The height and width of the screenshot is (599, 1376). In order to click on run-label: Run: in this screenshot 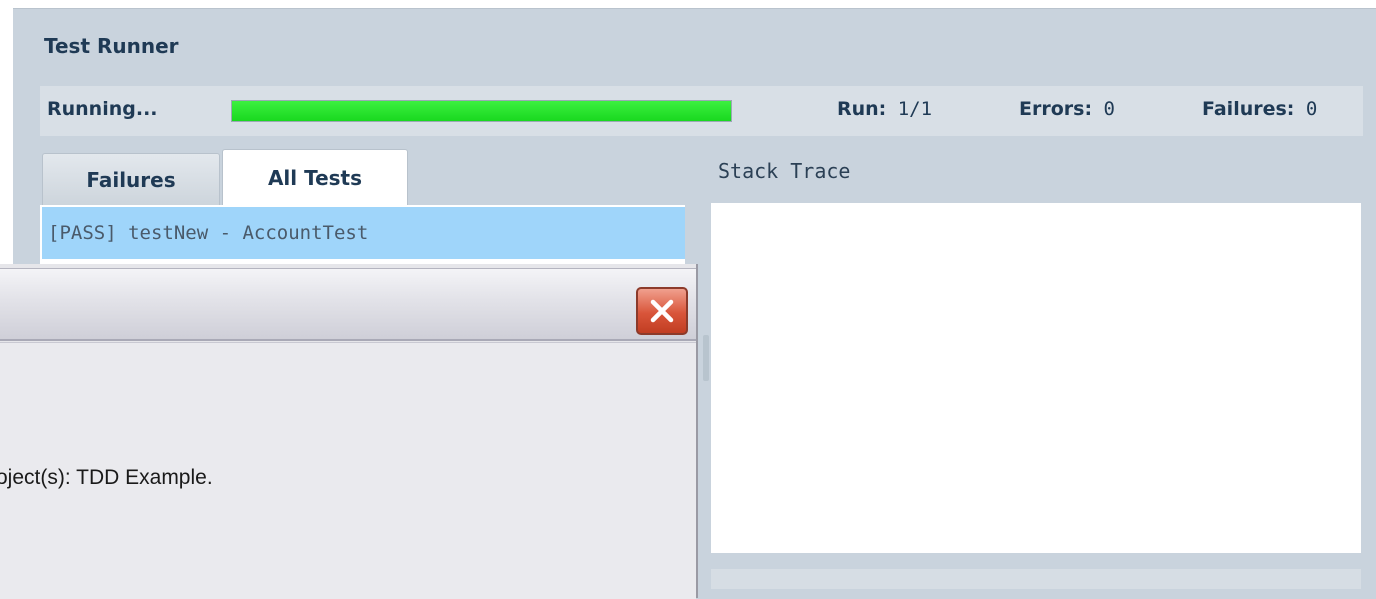, I will do `click(862, 109)`.